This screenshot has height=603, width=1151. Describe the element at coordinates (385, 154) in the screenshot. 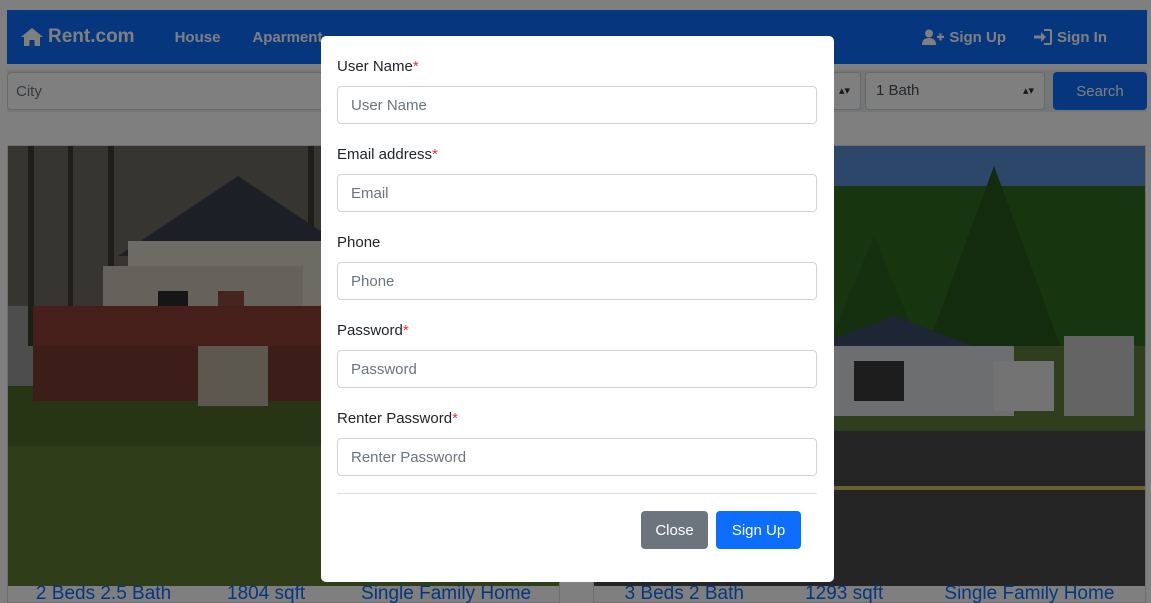

I see `email-label-text: Email address` at that location.